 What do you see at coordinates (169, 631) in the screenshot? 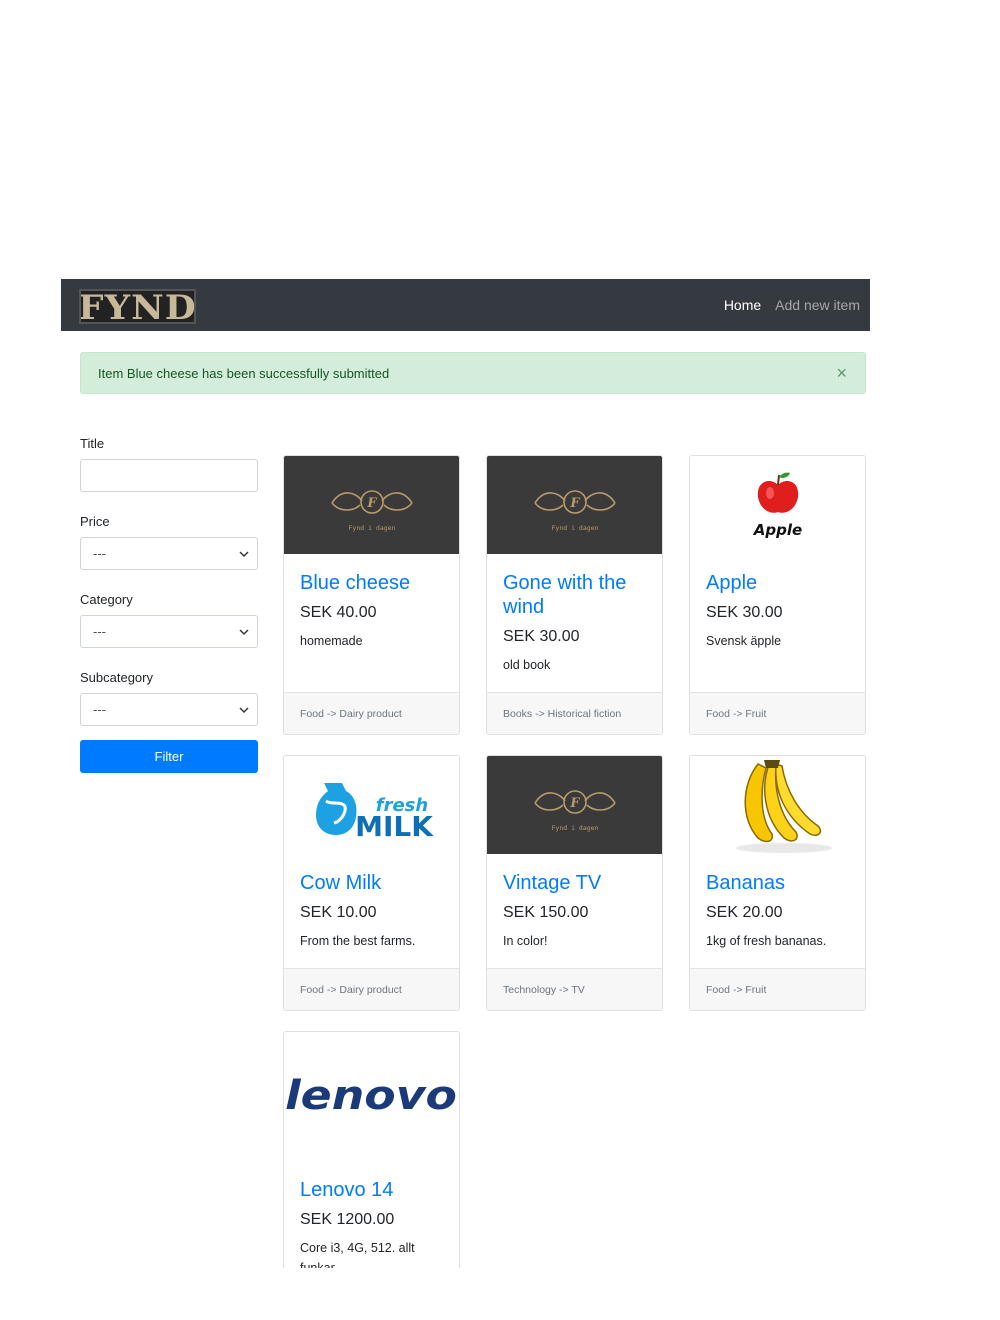
I see `category-select: ---` at bounding box center [169, 631].